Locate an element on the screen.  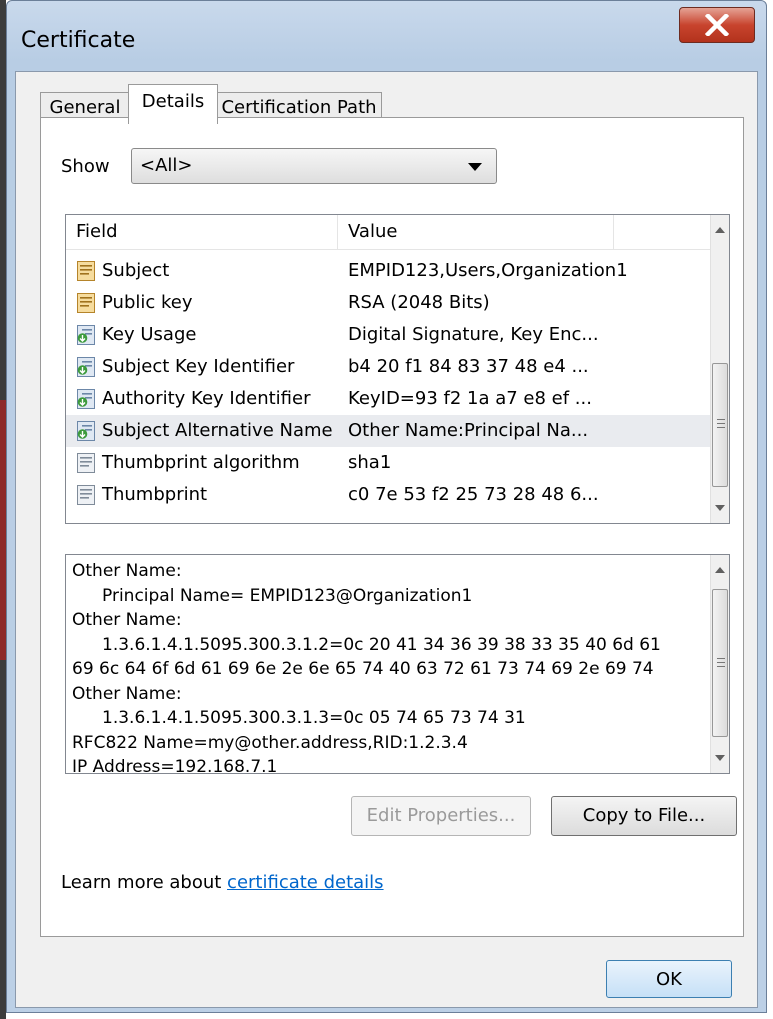
tab-details: Details is located at coordinates (173, 104).